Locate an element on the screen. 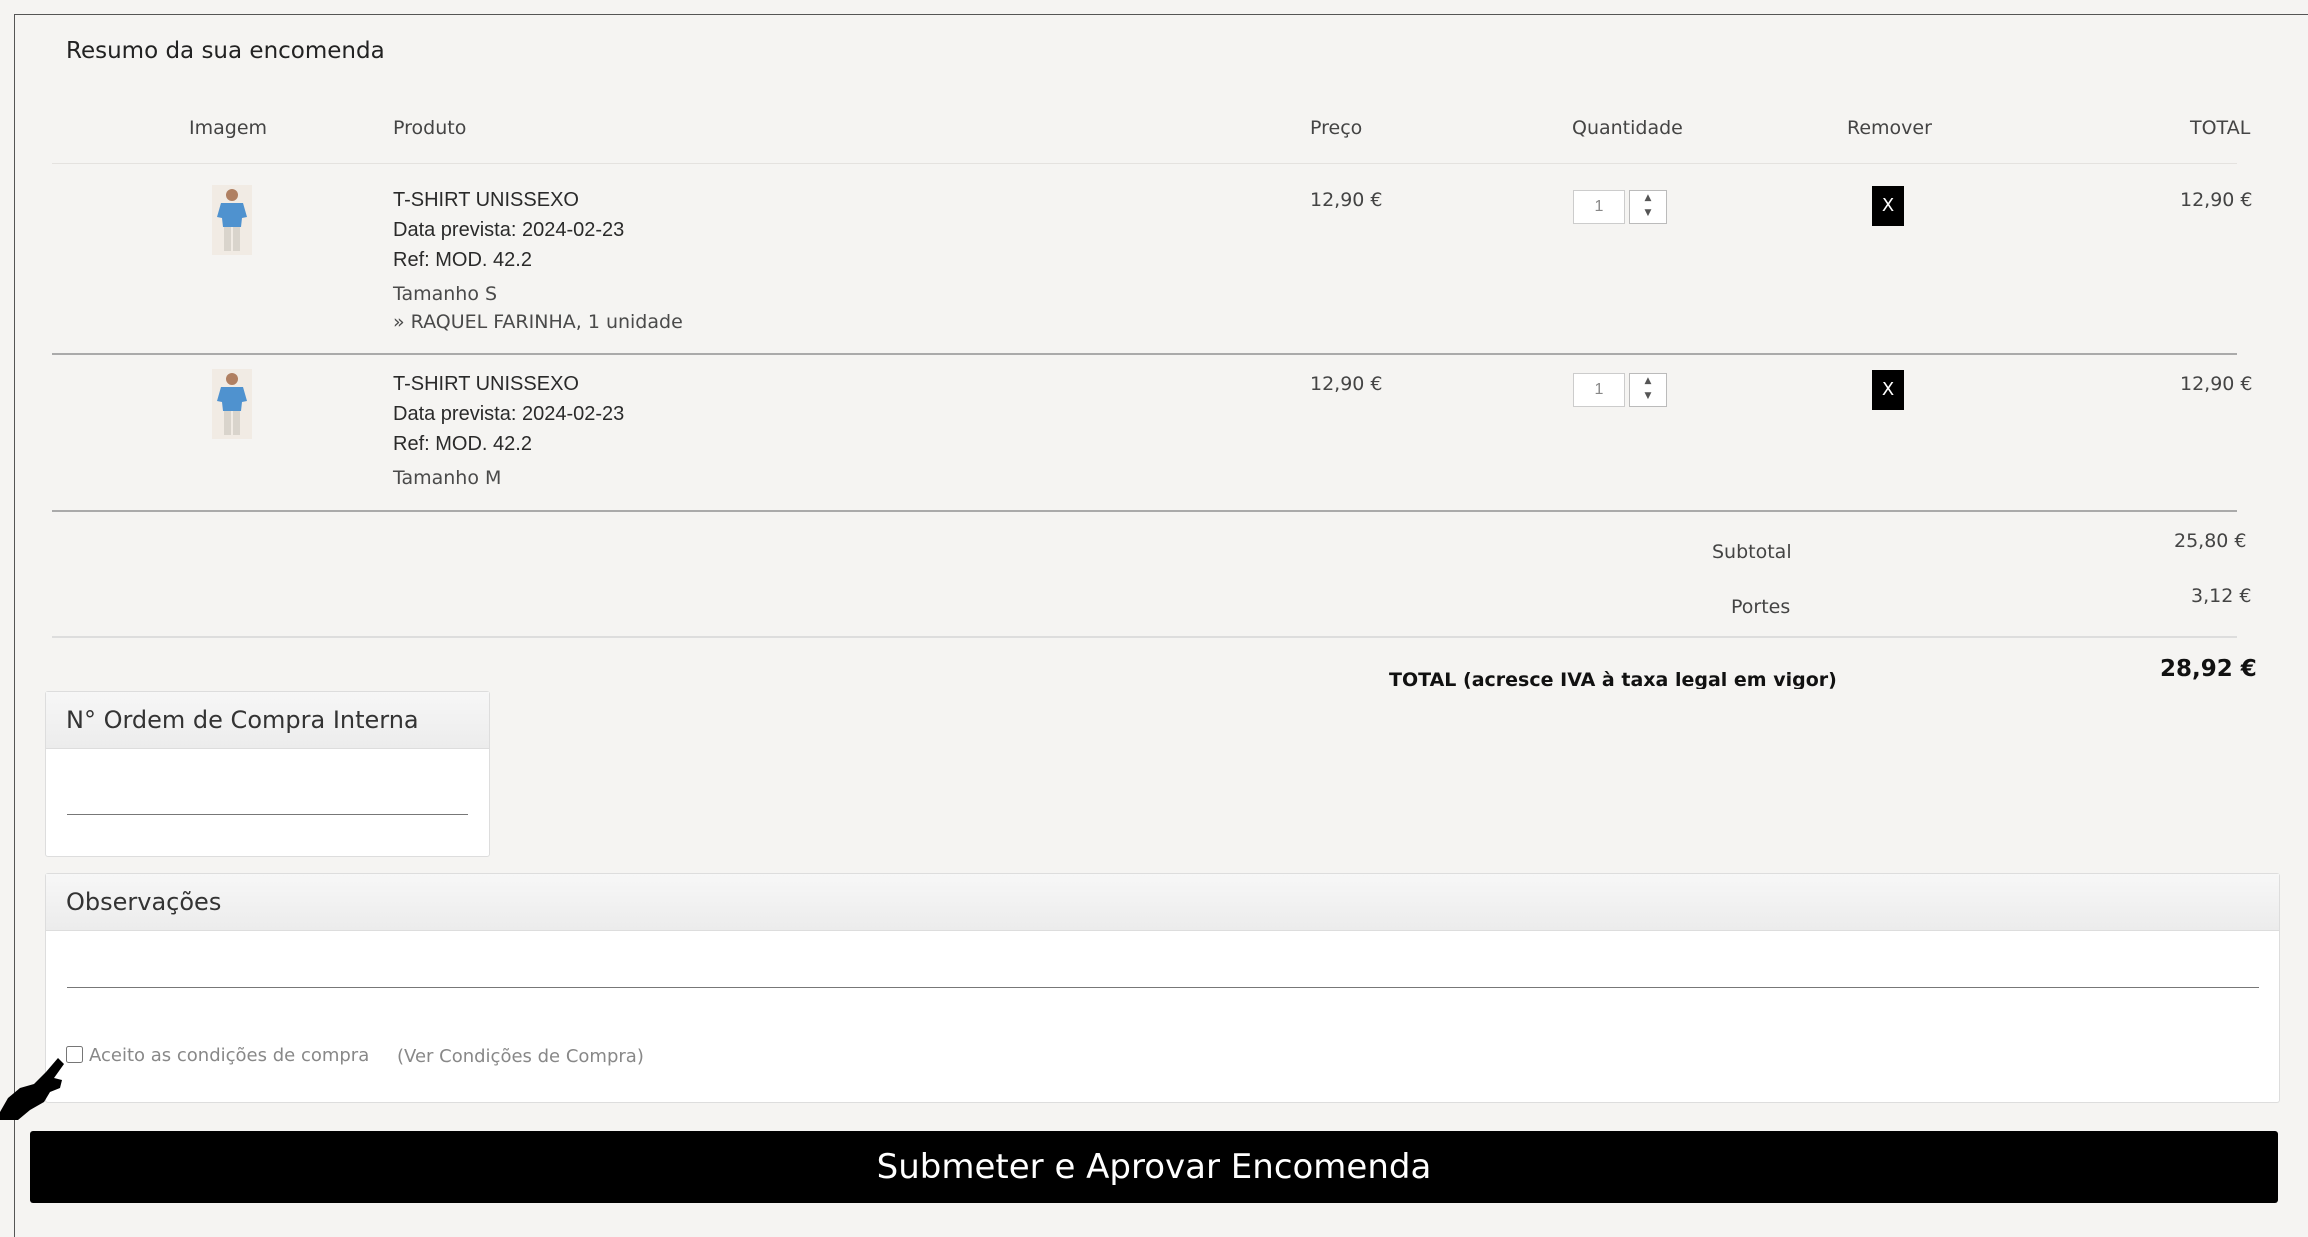 This screenshot has width=2308, height=1237. product-size: Tamanho M is located at coordinates (447, 478).